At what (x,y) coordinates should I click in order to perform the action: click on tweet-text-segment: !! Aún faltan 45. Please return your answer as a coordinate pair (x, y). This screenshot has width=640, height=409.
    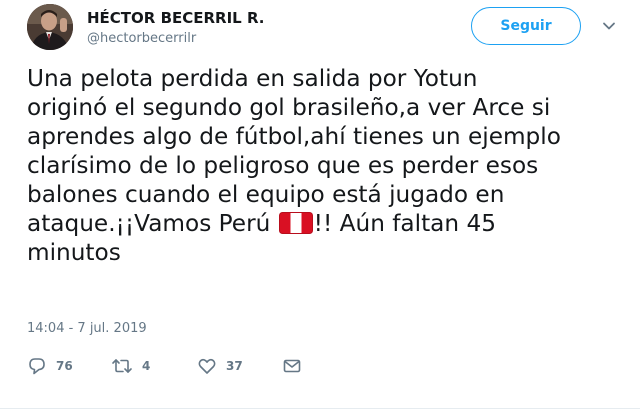
    Looking at the image, I should click on (404, 223).